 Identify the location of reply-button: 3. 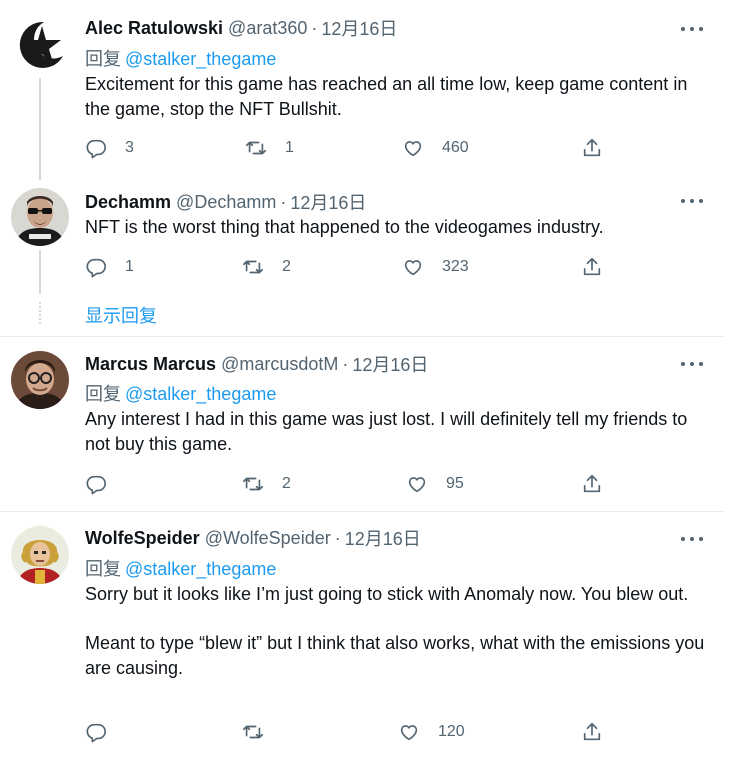
(109, 148).